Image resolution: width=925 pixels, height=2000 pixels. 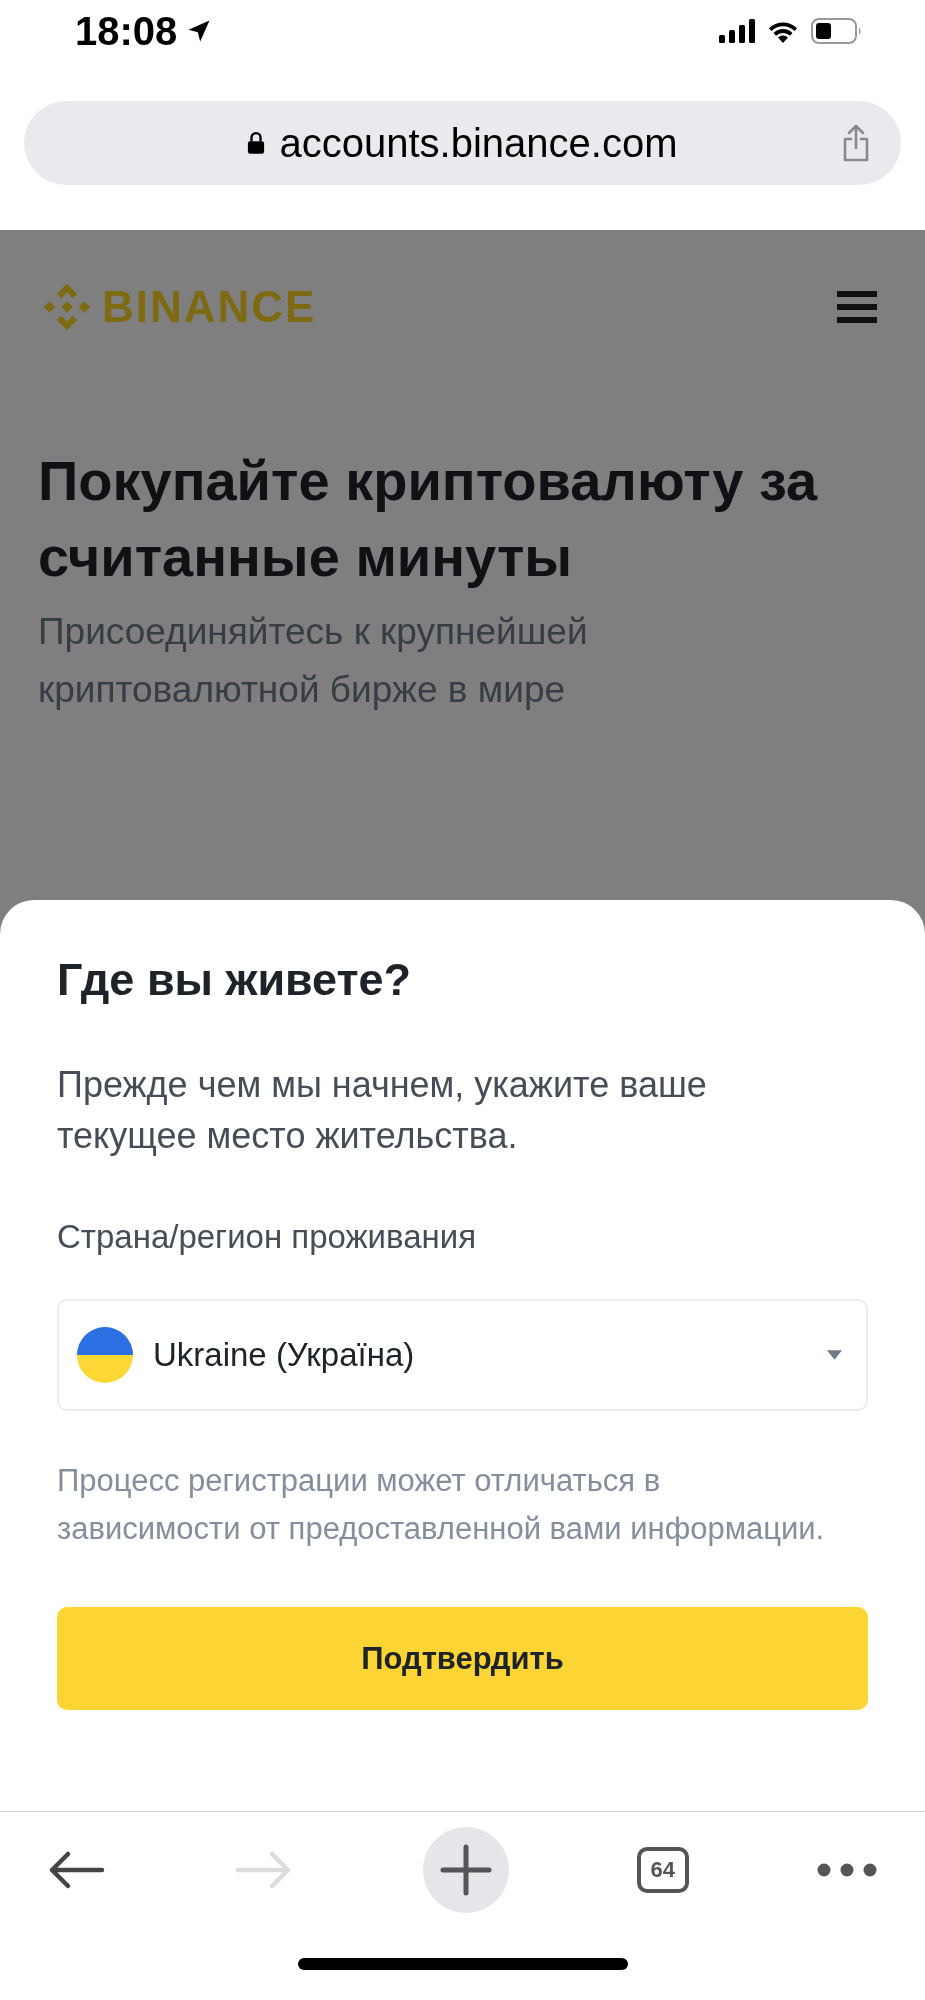 What do you see at coordinates (462, 1355) in the screenshot?
I see `country-select: Ukraine (Україна)` at bounding box center [462, 1355].